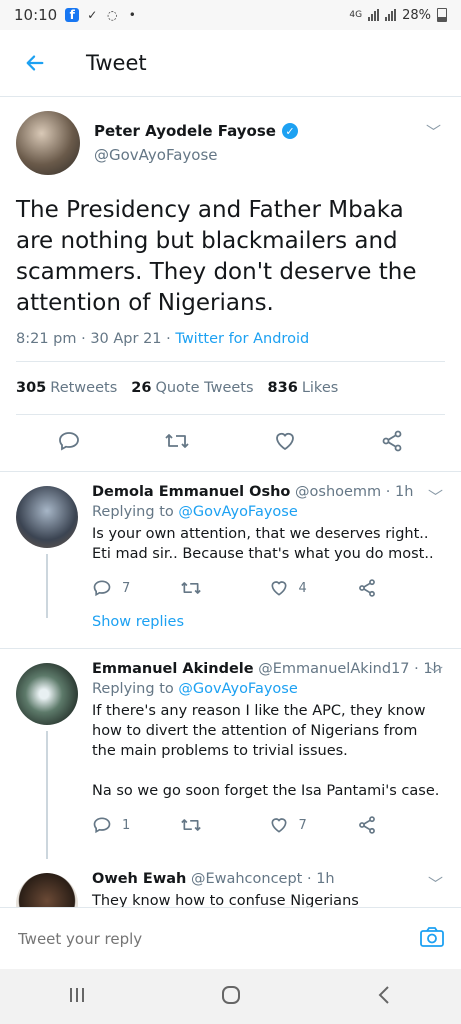  Describe the element at coordinates (217, 938) in the screenshot. I see `reply-input` at that location.